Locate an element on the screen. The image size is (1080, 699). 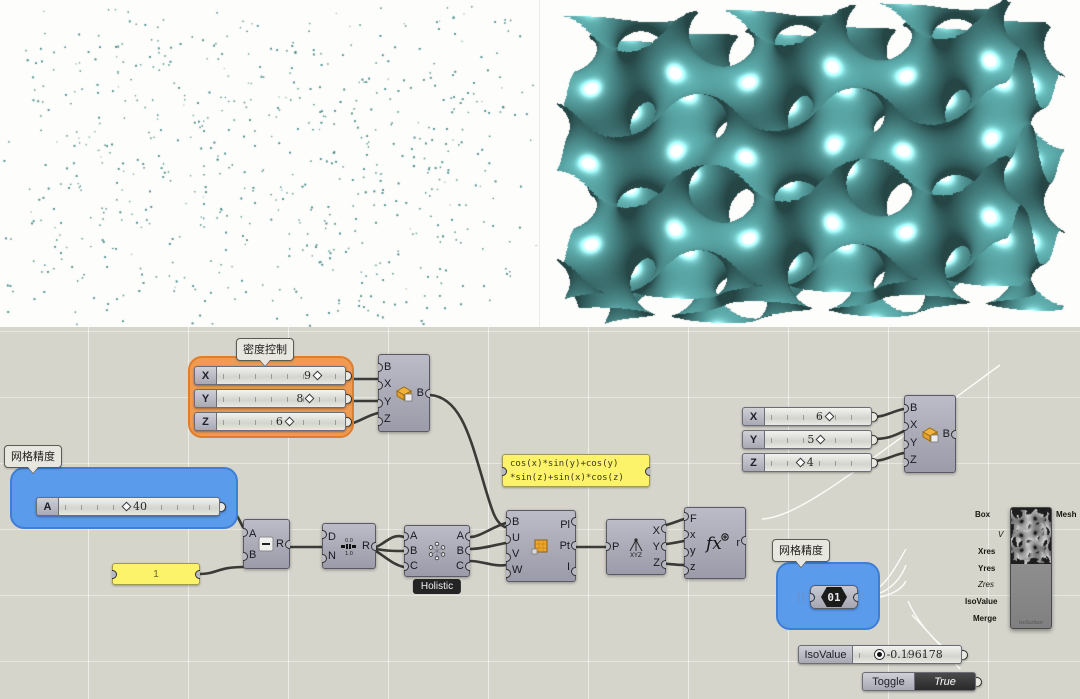
node-box-density: B X Y Z B is located at coordinates (404, 393).